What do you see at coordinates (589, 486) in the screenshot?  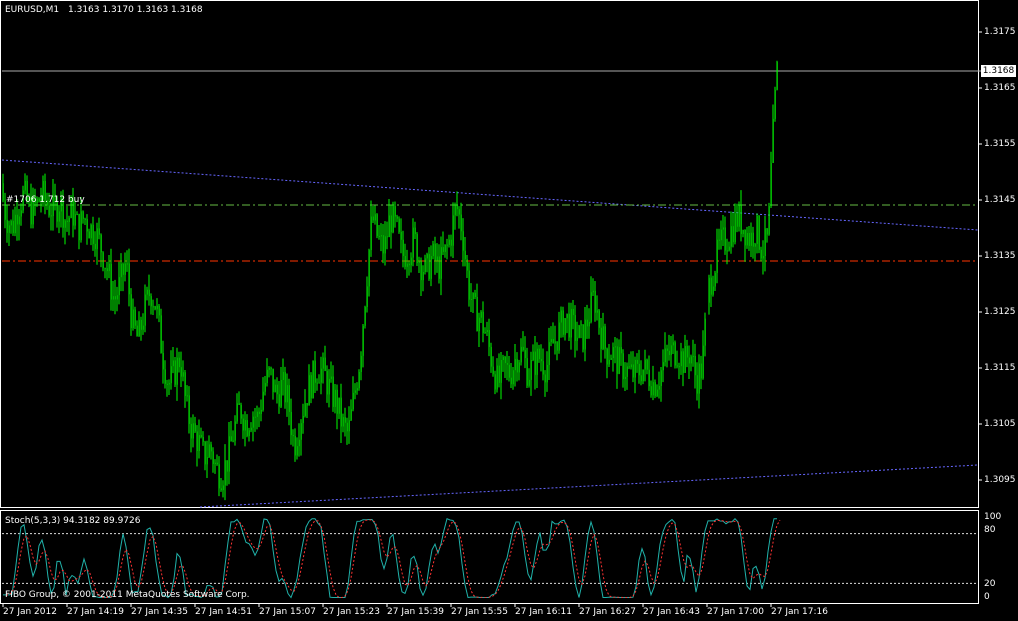 I see `lower-trendline` at bounding box center [589, 486].